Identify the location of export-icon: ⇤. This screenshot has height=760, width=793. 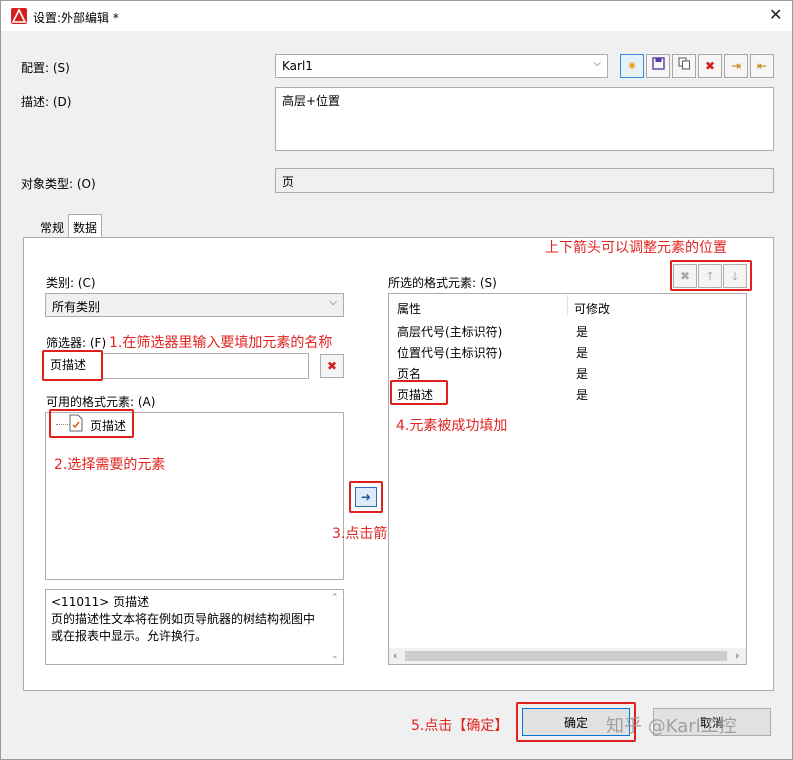
(762, 66).